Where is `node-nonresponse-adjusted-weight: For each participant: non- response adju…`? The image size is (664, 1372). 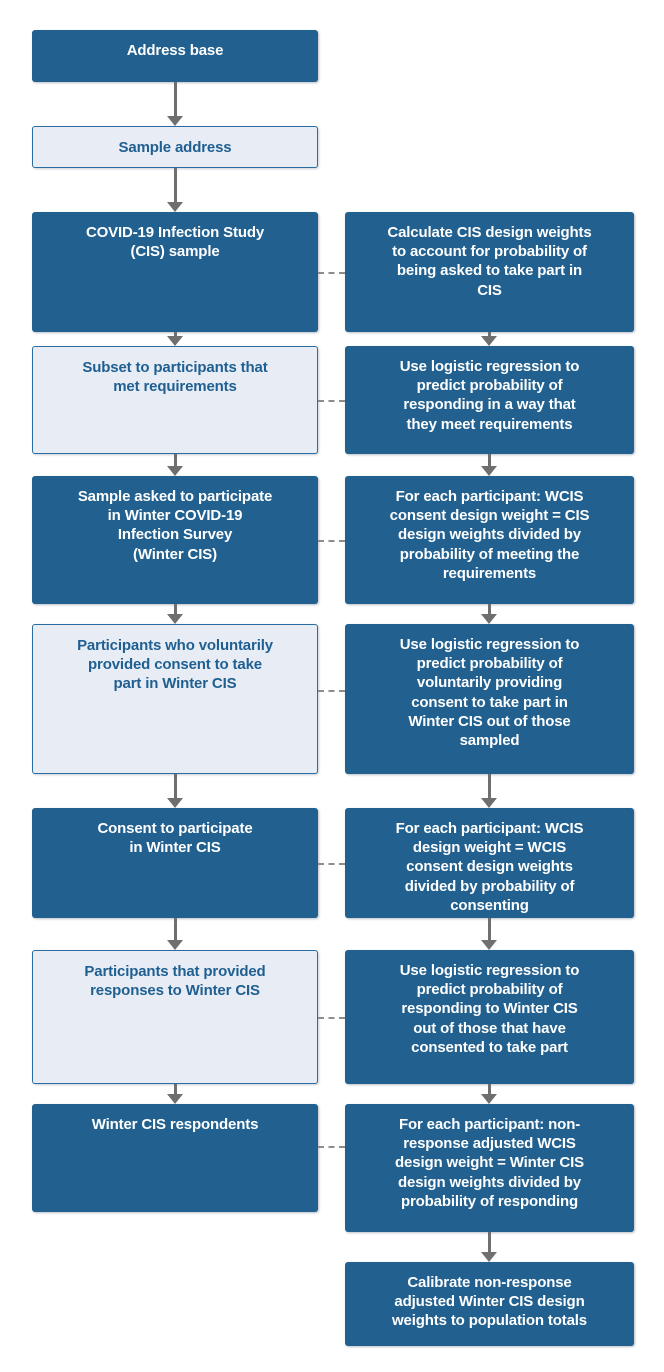 node-nonresponse-adjusted-weight: For each participant: non- response adju… is located at coordinates (489, 1168).